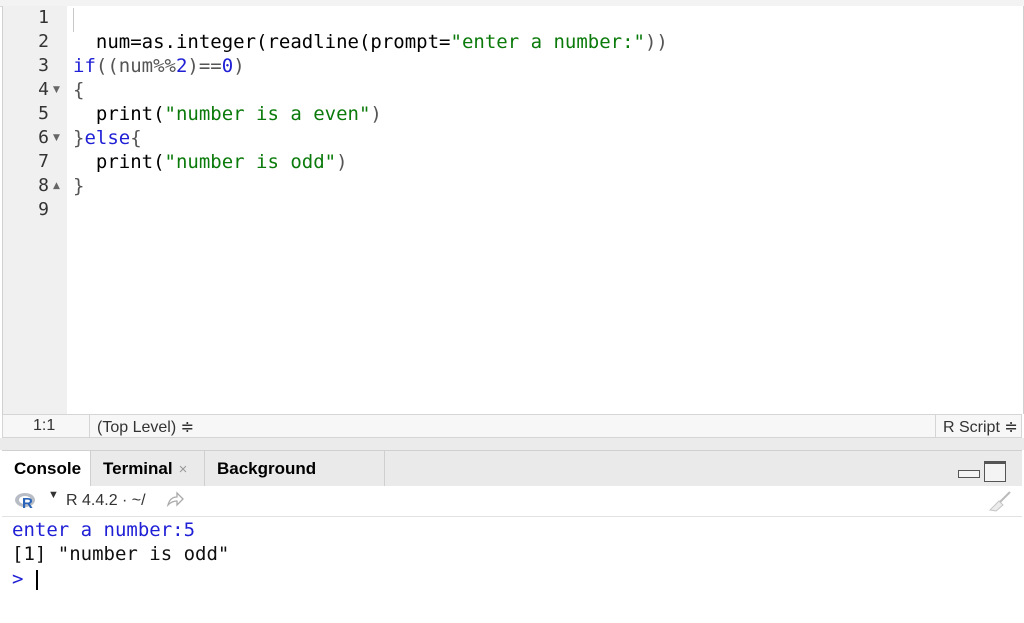 This screenshot has width=1024, height=623. I want to click on string-token: "enter a number:", so click(547, 42).